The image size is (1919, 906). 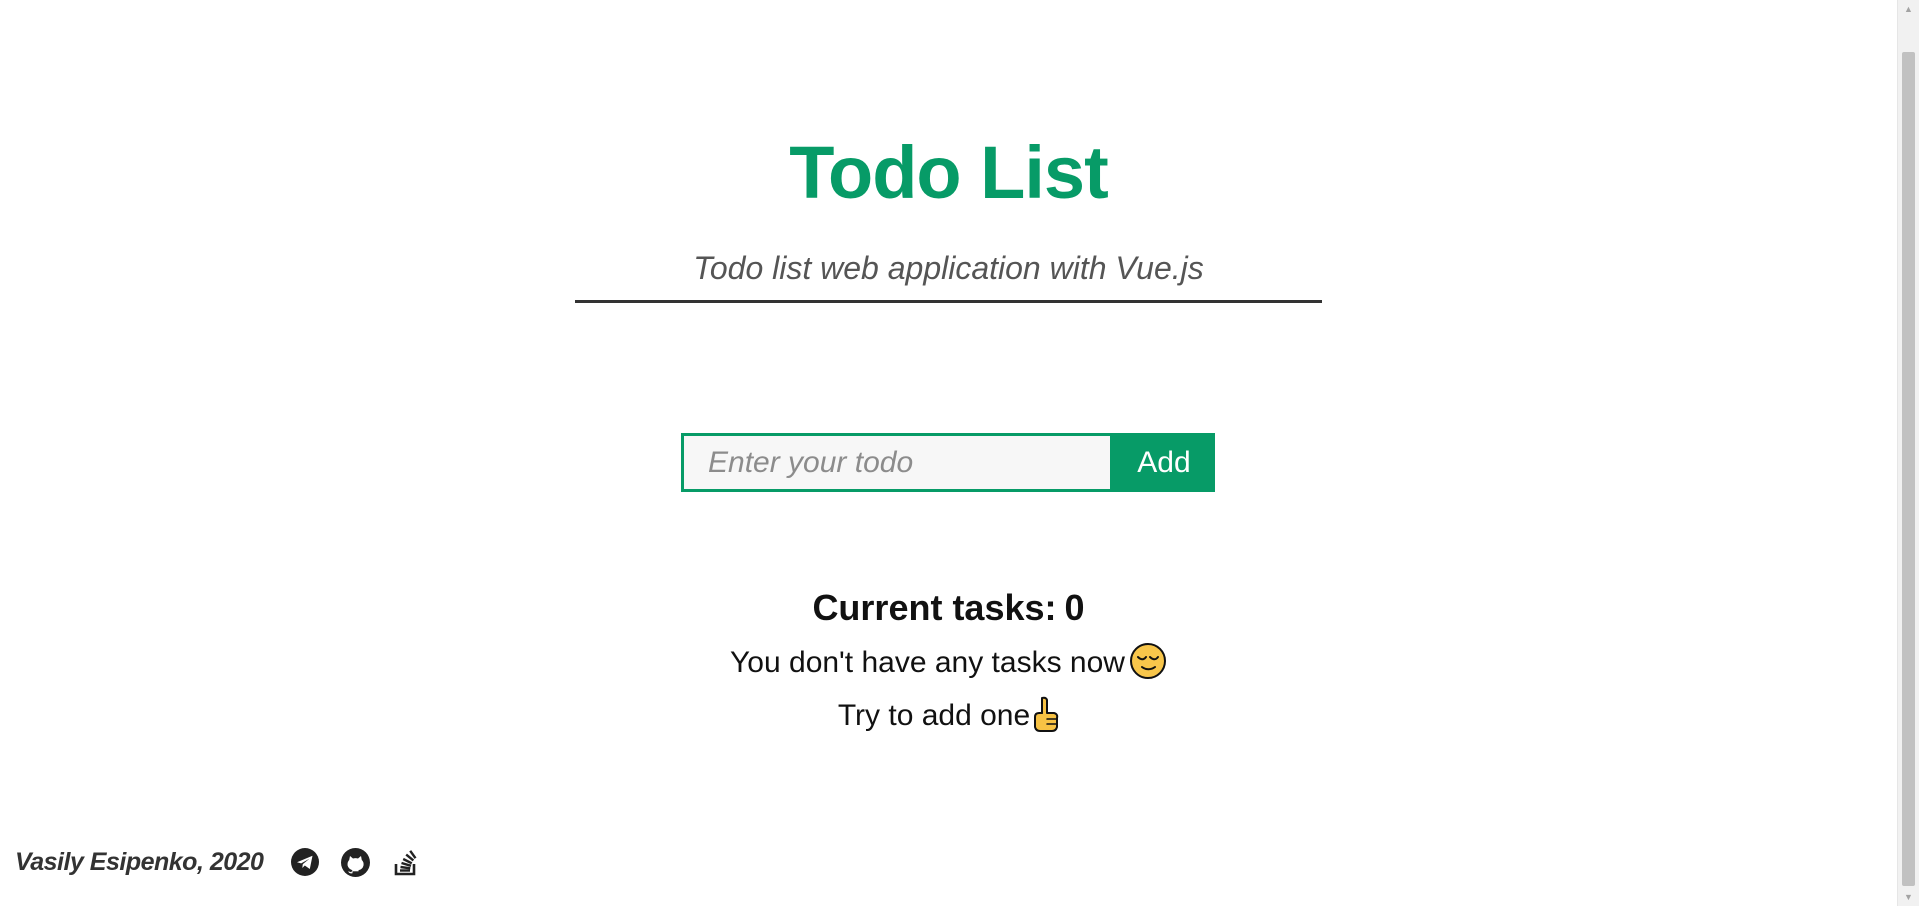 What do you see at coordinates (1908, 469) in the screenshot?
I see `scrollbar-thumb` at bounding box center [1908, 469].